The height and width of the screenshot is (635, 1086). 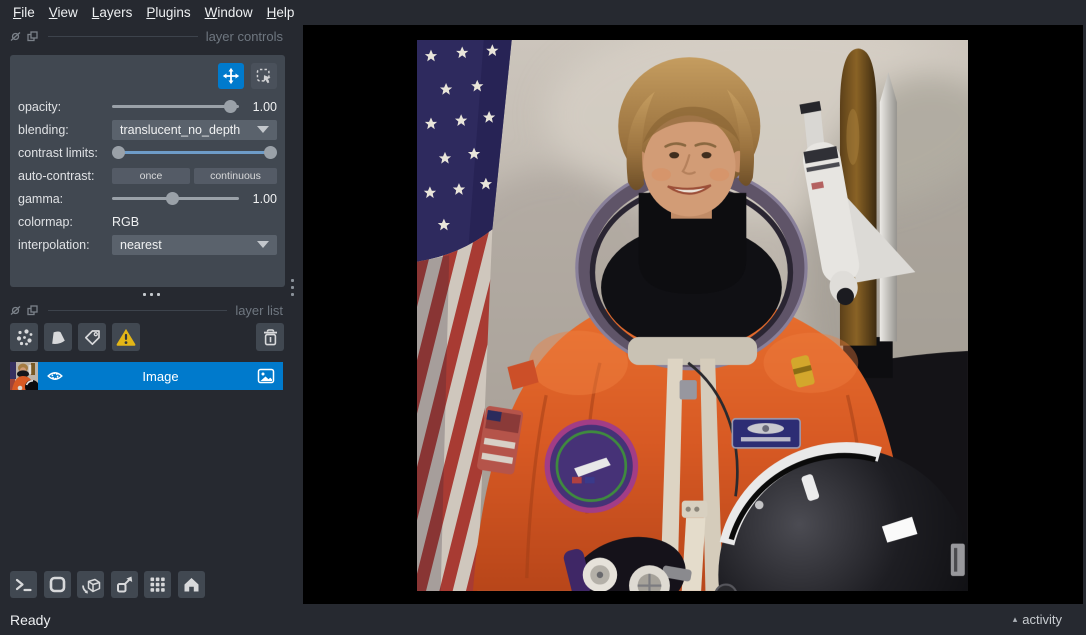 I want to click on interpolation-dropdown: nearest, so click(x=194, y=244).